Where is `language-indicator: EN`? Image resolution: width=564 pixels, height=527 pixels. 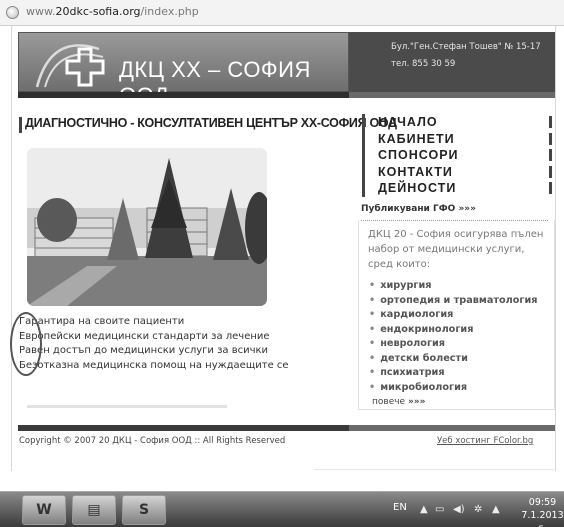 language-indicator: EN is located at coordinates (400, 507).